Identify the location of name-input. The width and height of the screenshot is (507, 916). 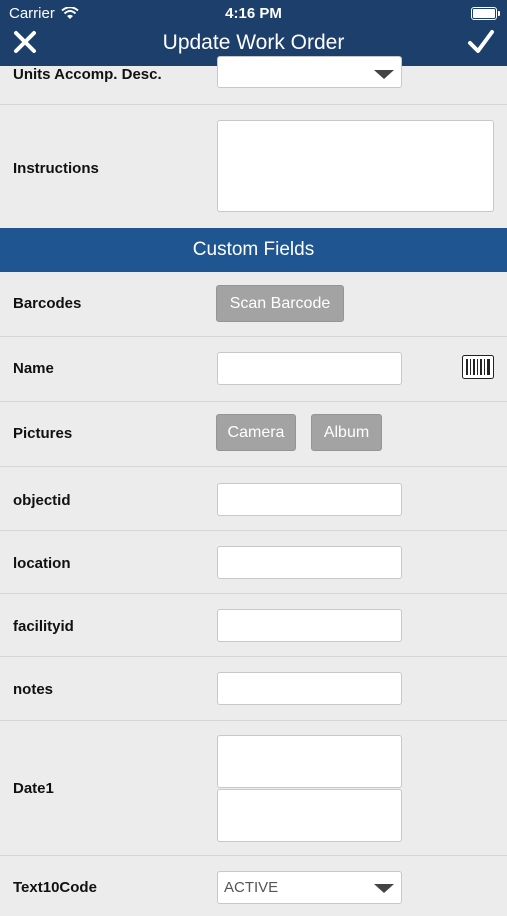
(309, 368).